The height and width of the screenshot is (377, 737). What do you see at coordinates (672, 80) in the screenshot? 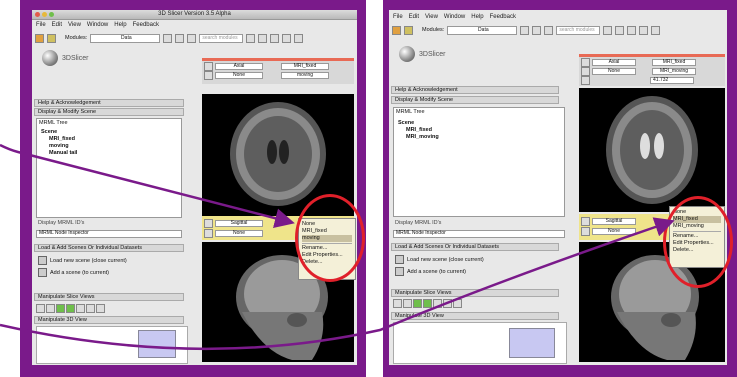
I see `slice-offset-value: 41.732` at bounding box center [672, 80].